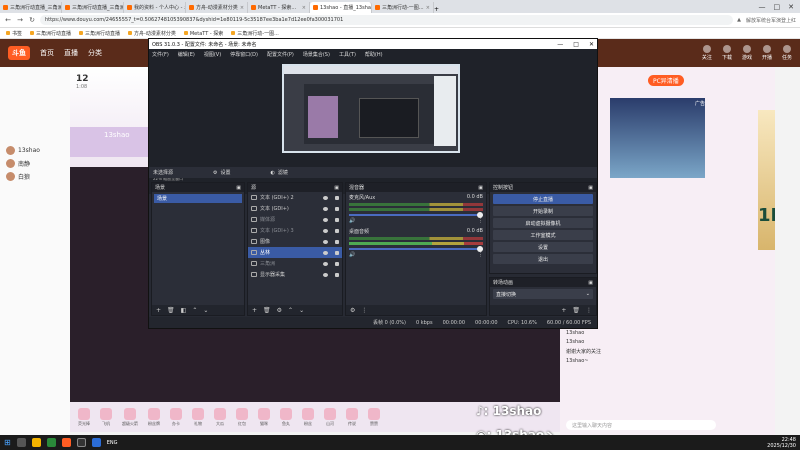  Describe the element at coordinates (154, 417) in the screenshot. I see `gift-item: 粉丝牌` at that location.